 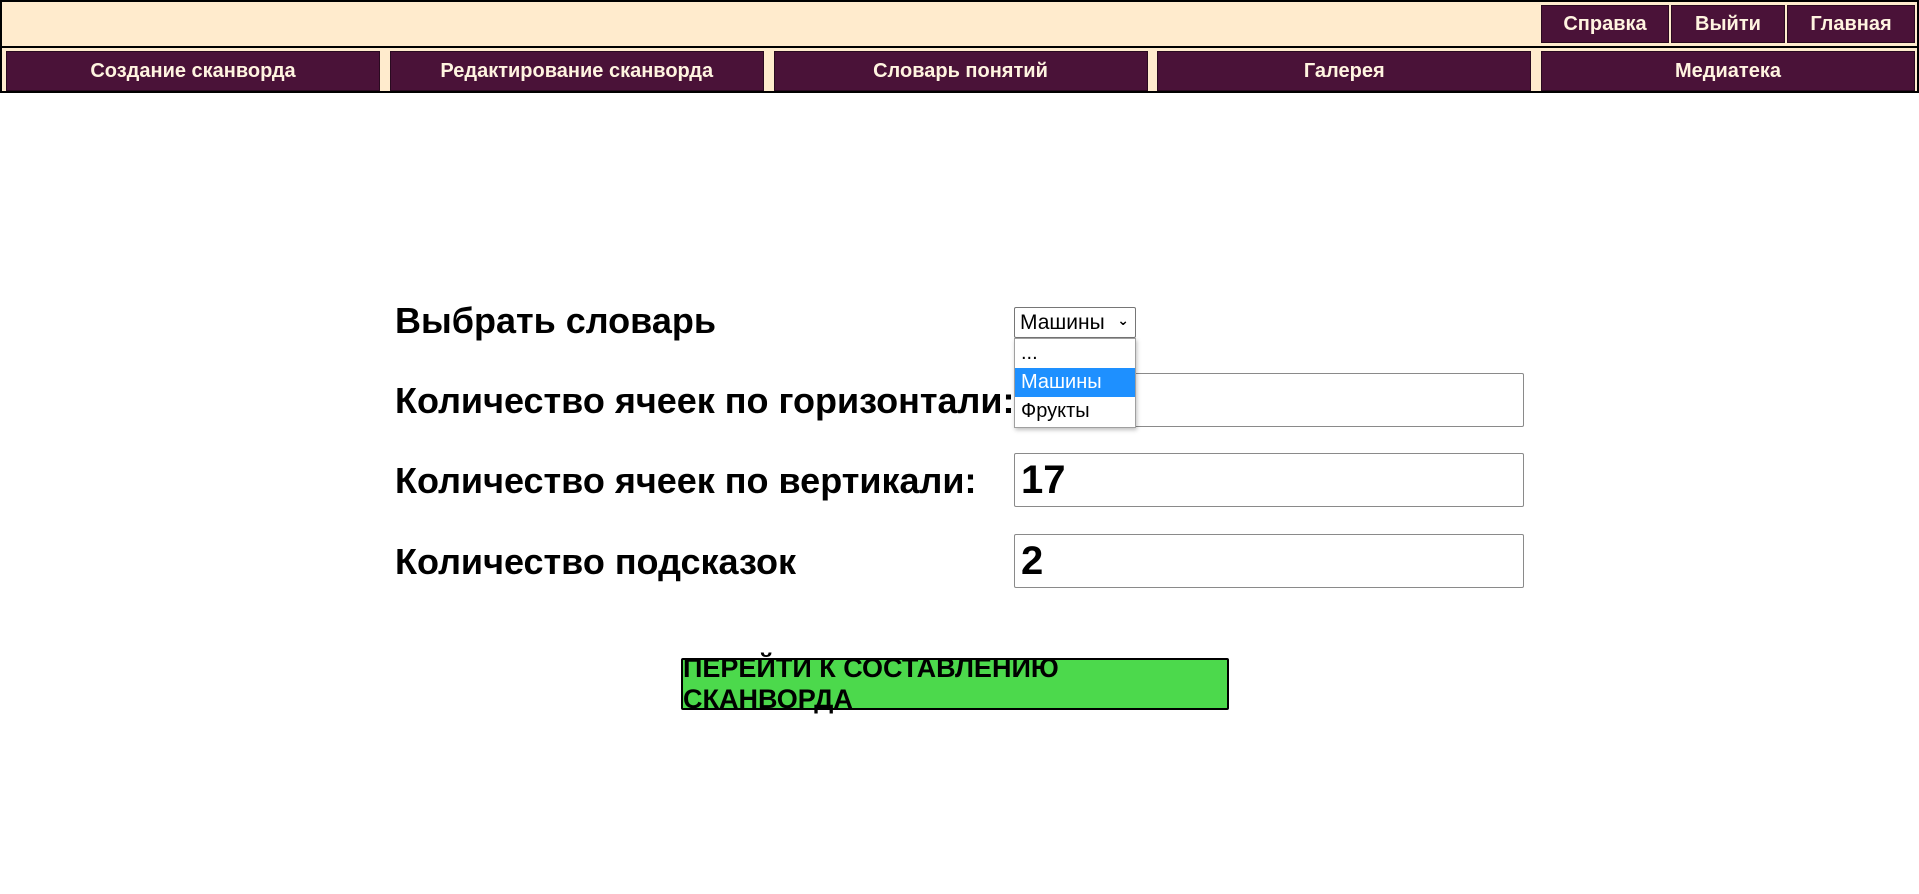 I want to click on hints-count-input: 2, so click(x=1269, y=561).